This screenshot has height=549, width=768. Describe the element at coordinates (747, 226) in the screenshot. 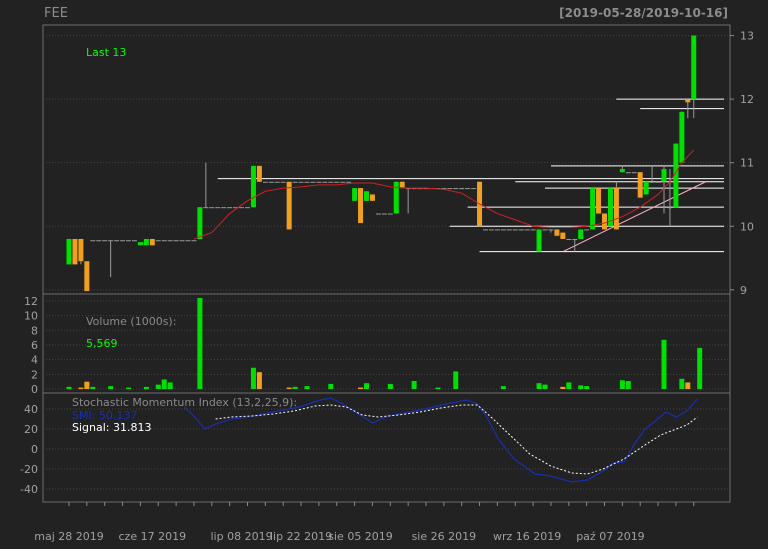

I see `price-axis-label: 10` at that location.